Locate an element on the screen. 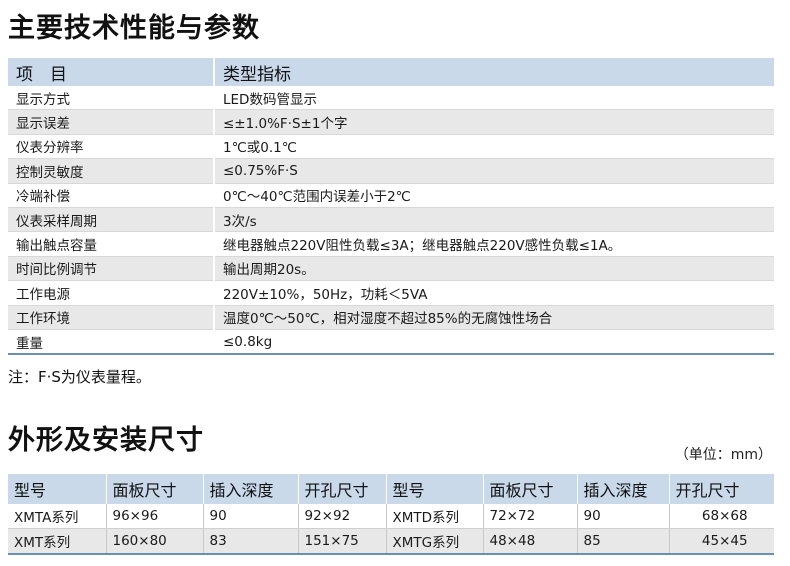  dims-cell: XMT系列 is located at coordinates (57, 541).